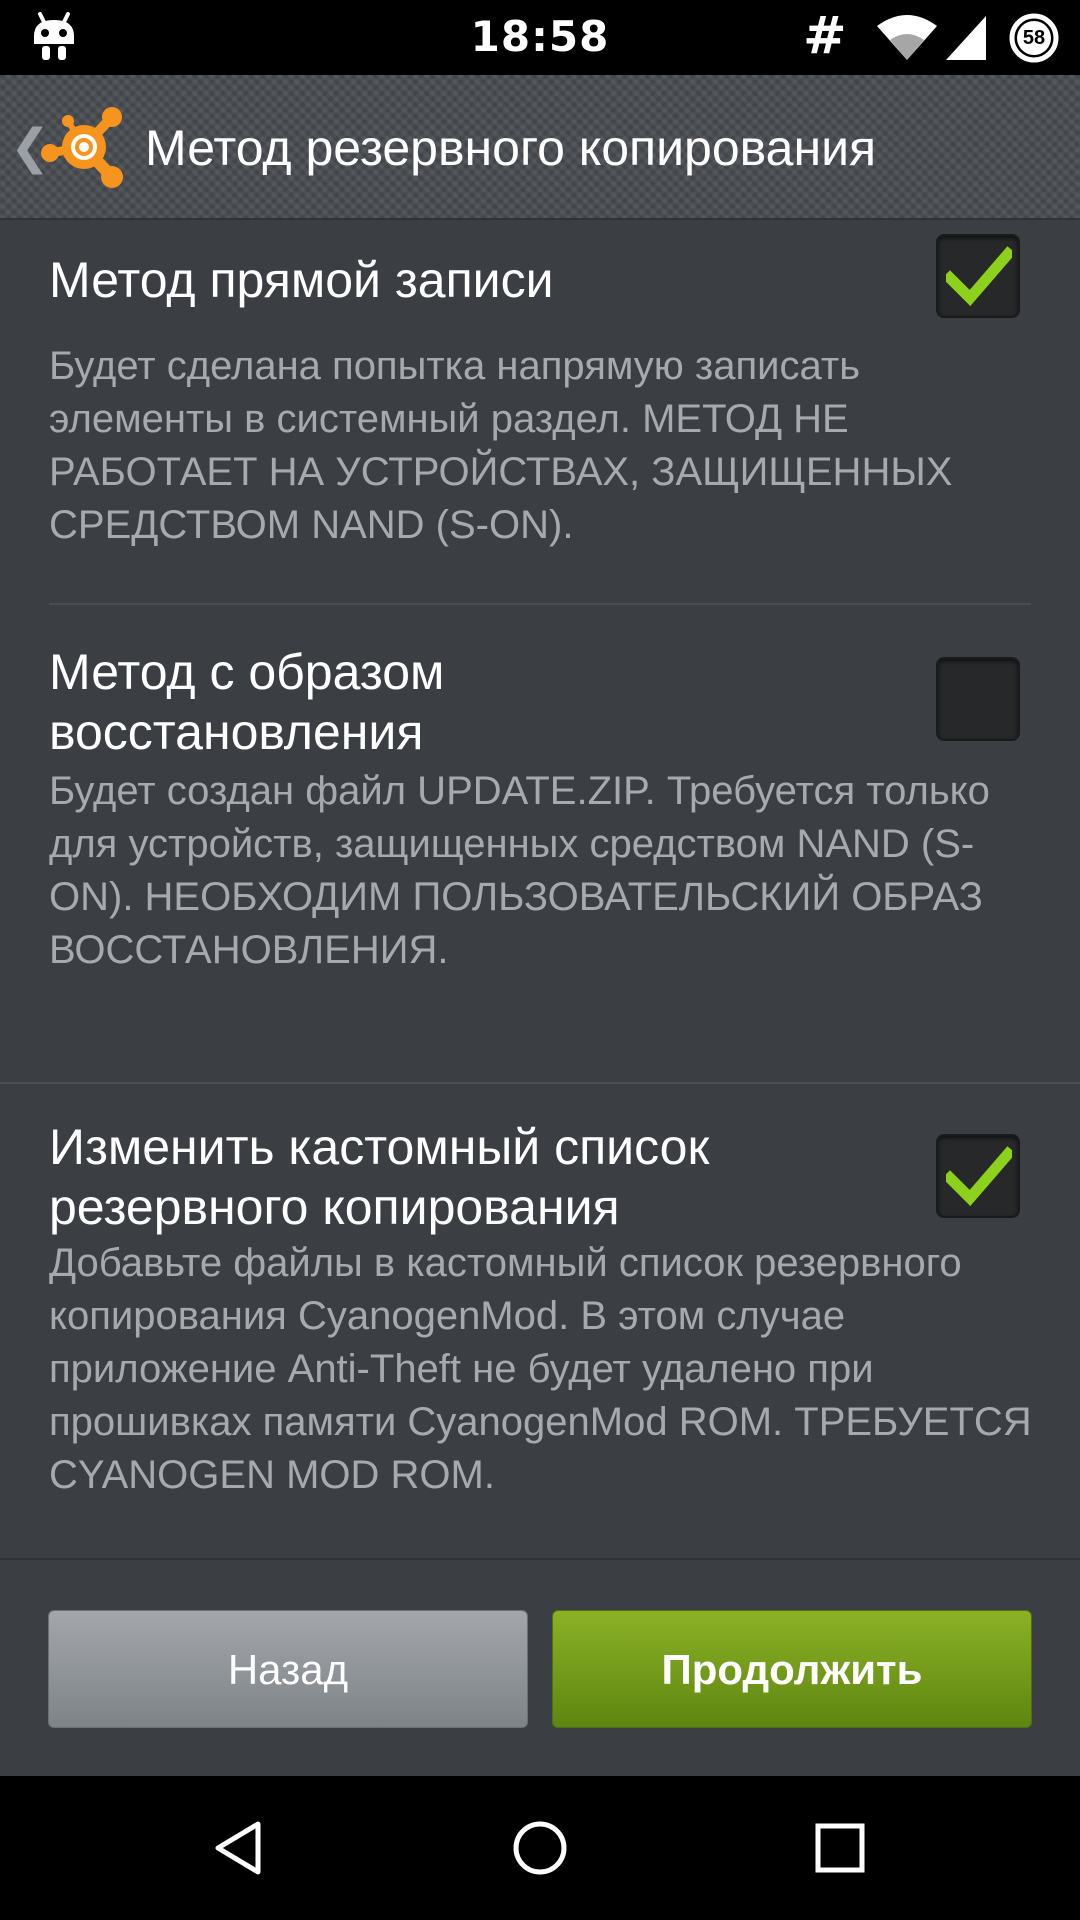 The width and height of the screenshot is (1080, 1920). I want to click on button-bar: Назад Продолжить, so click(540, 1667).